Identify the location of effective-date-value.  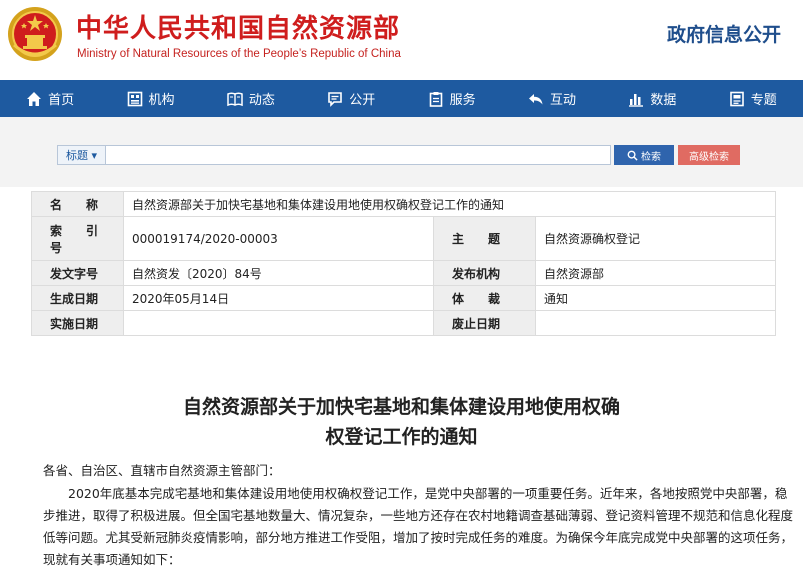
(278, 323).